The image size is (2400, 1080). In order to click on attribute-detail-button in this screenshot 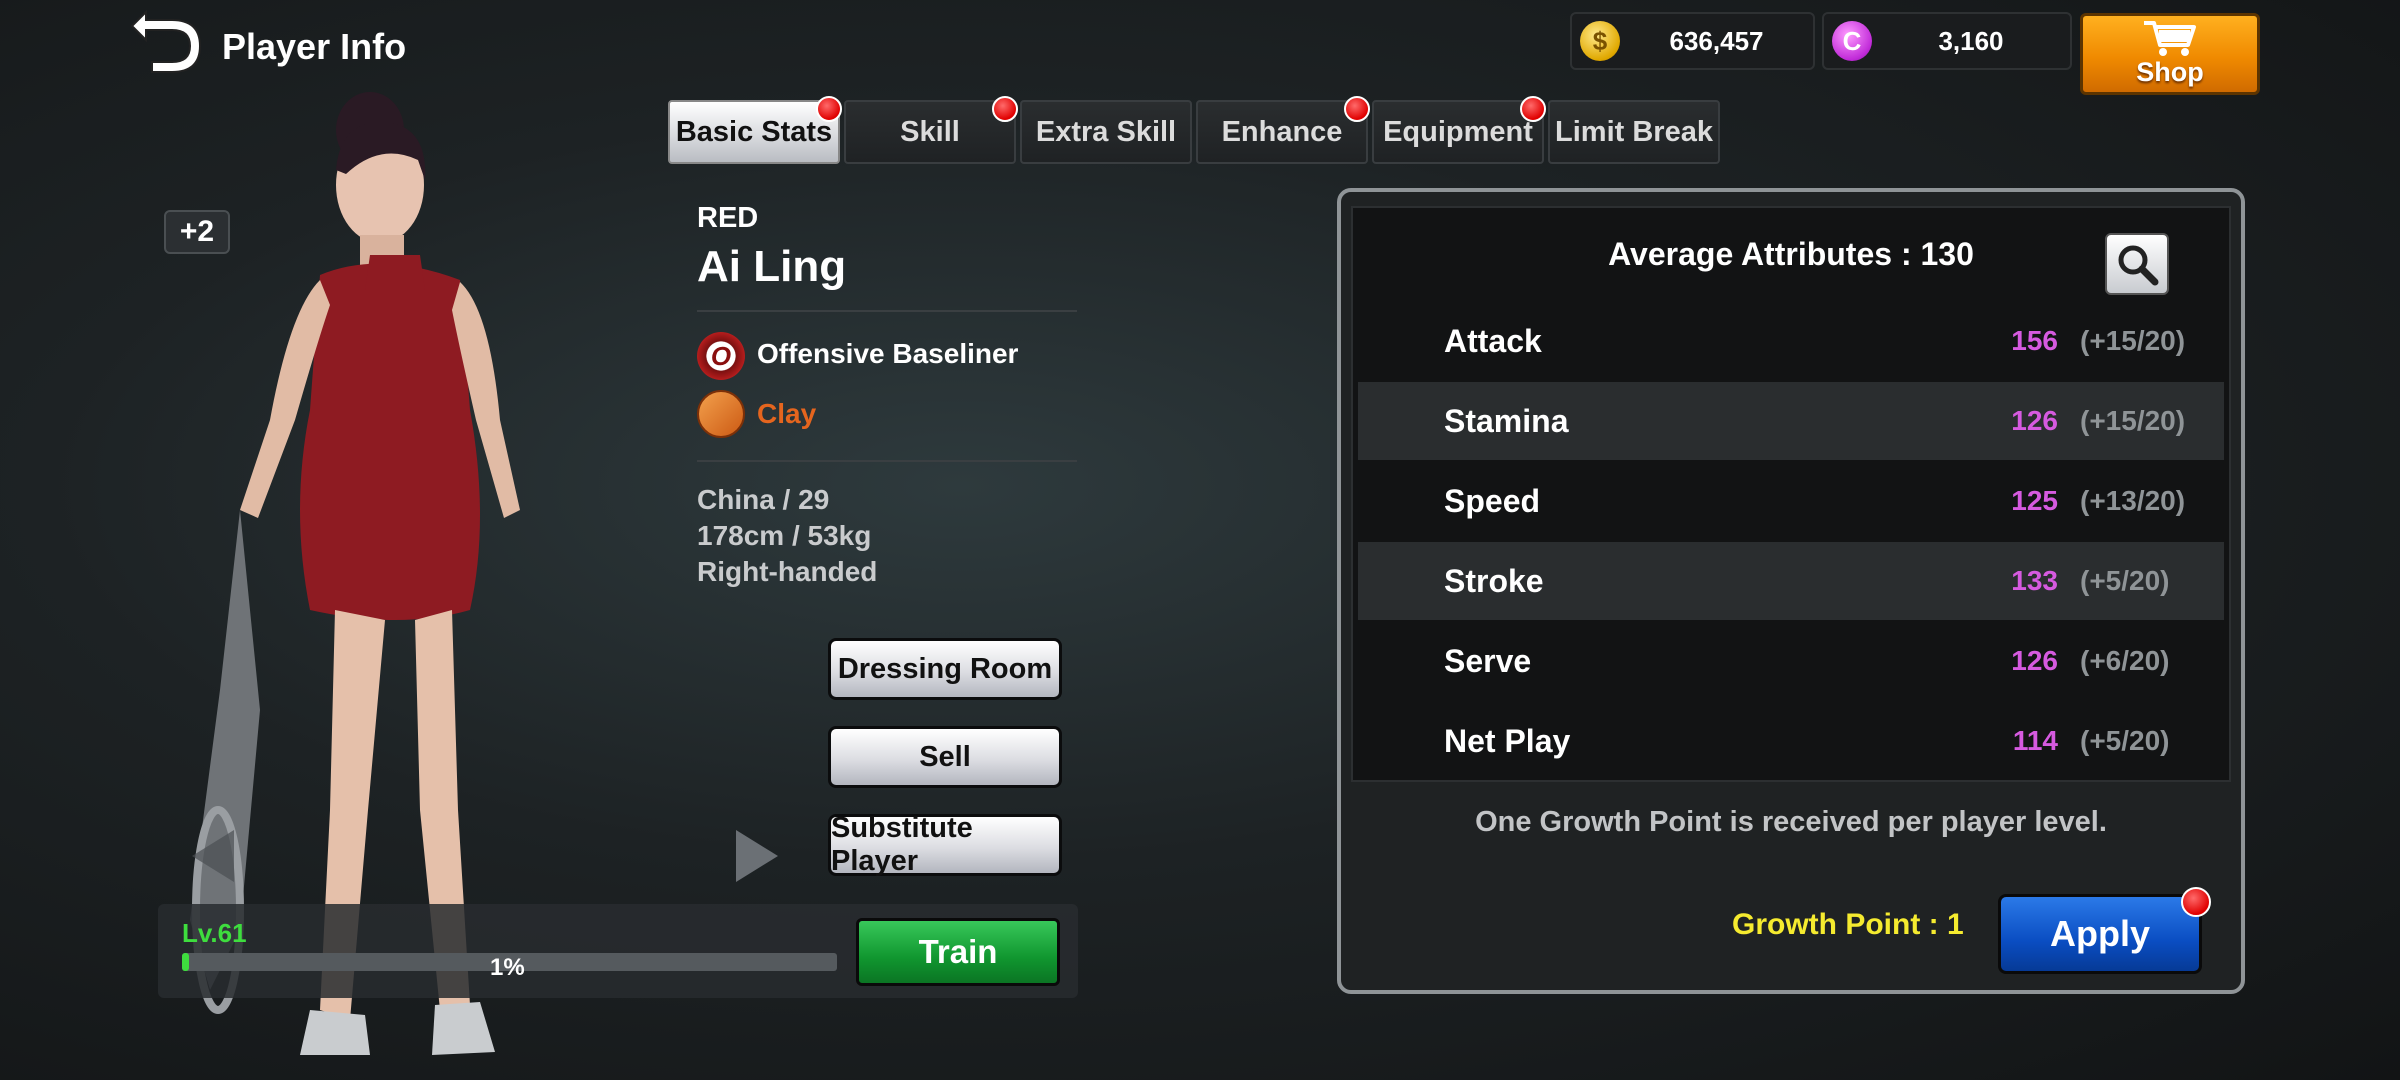, I will do `click(2137, 264)`.